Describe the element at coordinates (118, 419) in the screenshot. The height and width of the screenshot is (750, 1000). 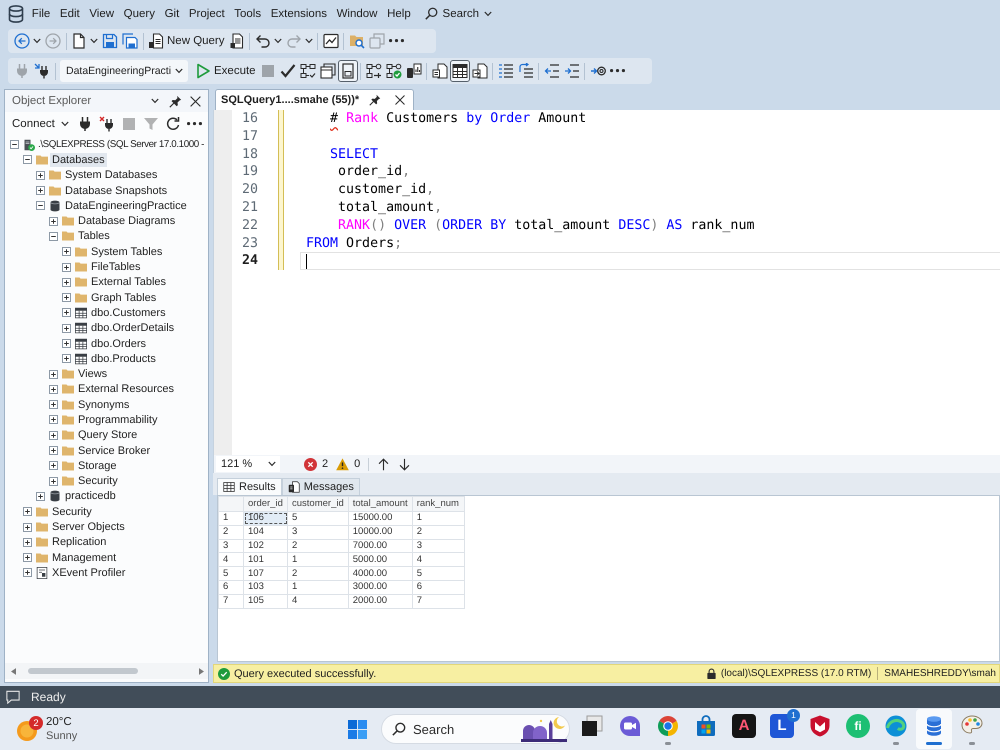
I see `tree-item: Programmability` at that location.